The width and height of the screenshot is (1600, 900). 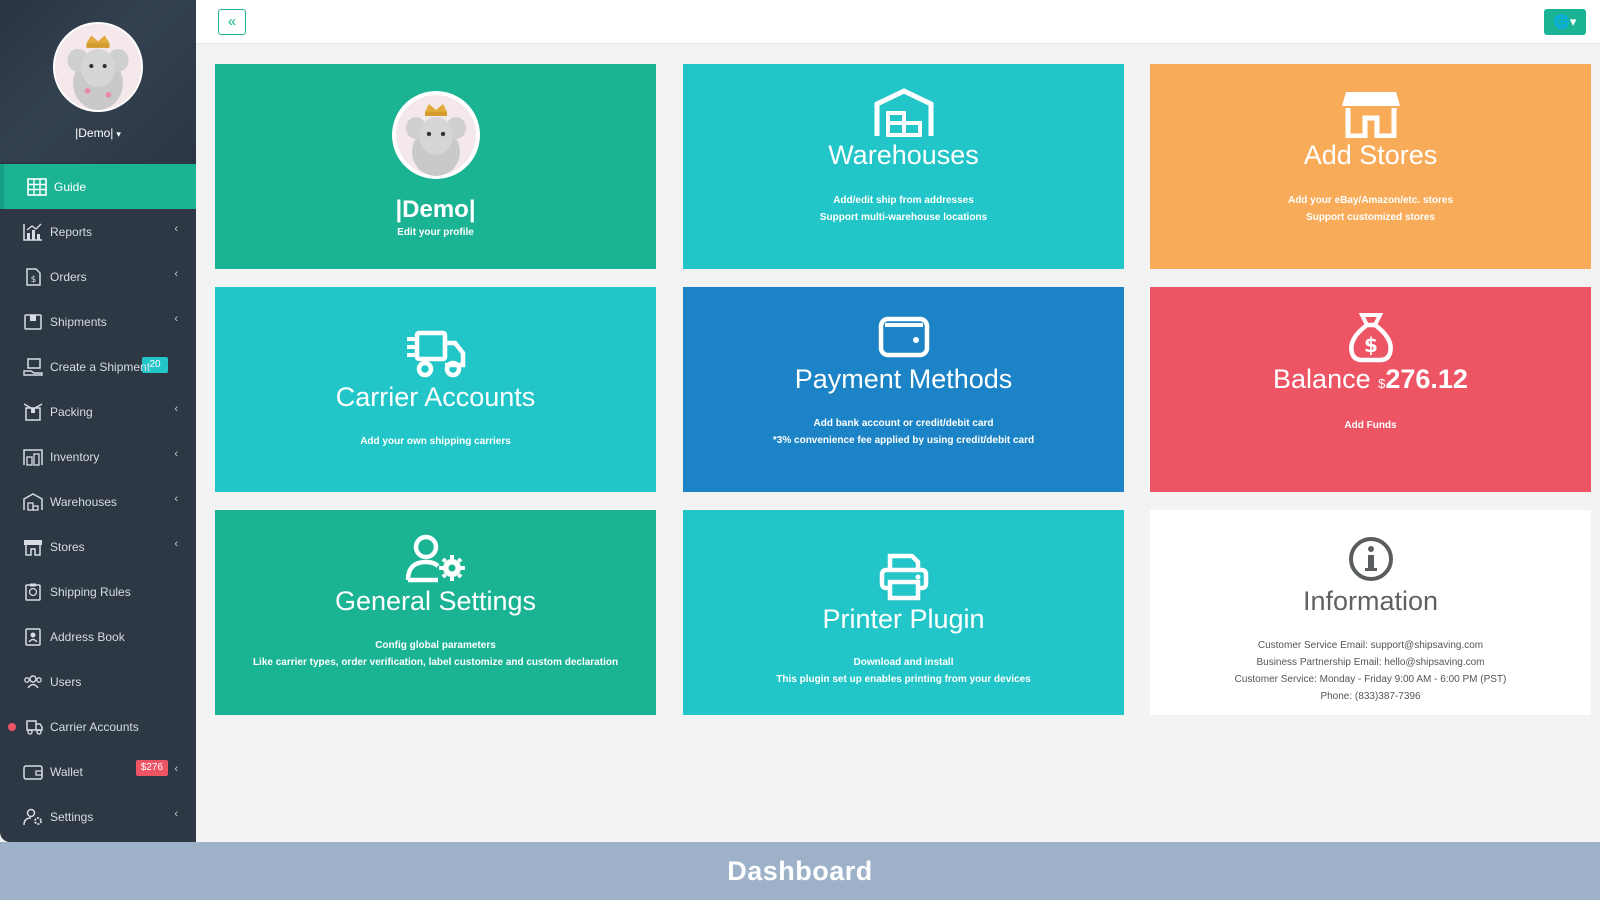 What do you see at coordinates (66, 681) in the screenshot?
I see `sidebar-item-label: Users` at bounding box center [66, 681].